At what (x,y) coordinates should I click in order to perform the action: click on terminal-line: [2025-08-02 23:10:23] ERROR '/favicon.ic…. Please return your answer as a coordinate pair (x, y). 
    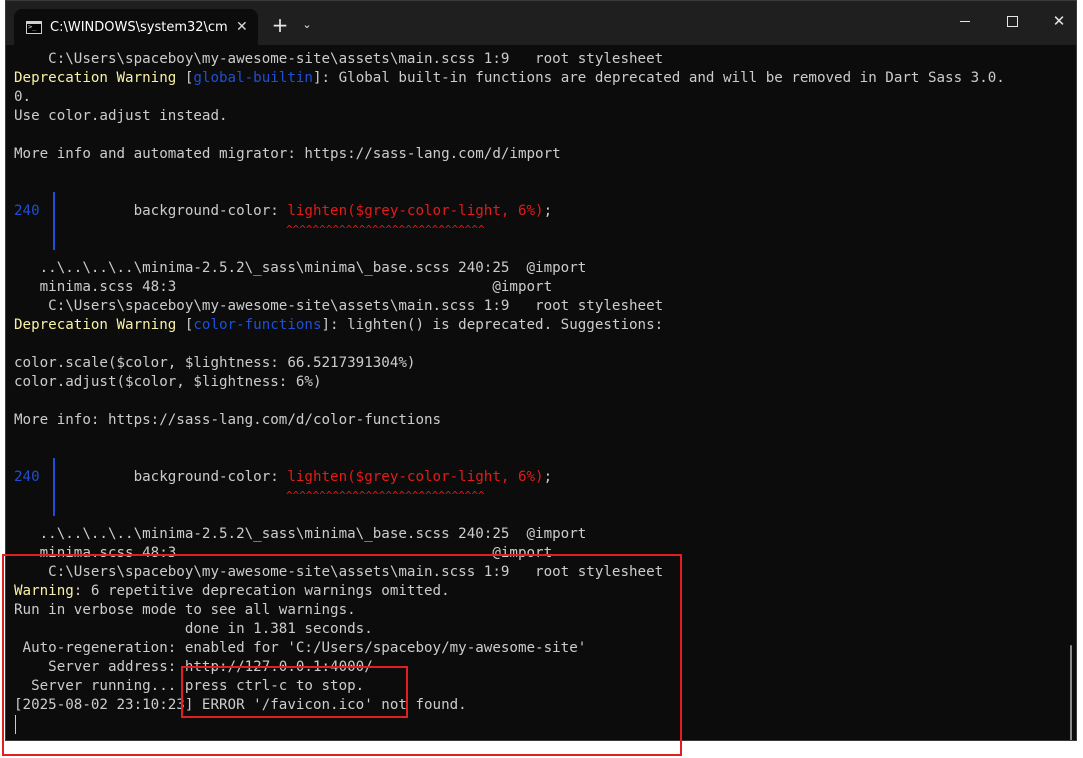
    Looking at the image, I should click on (240, 705).